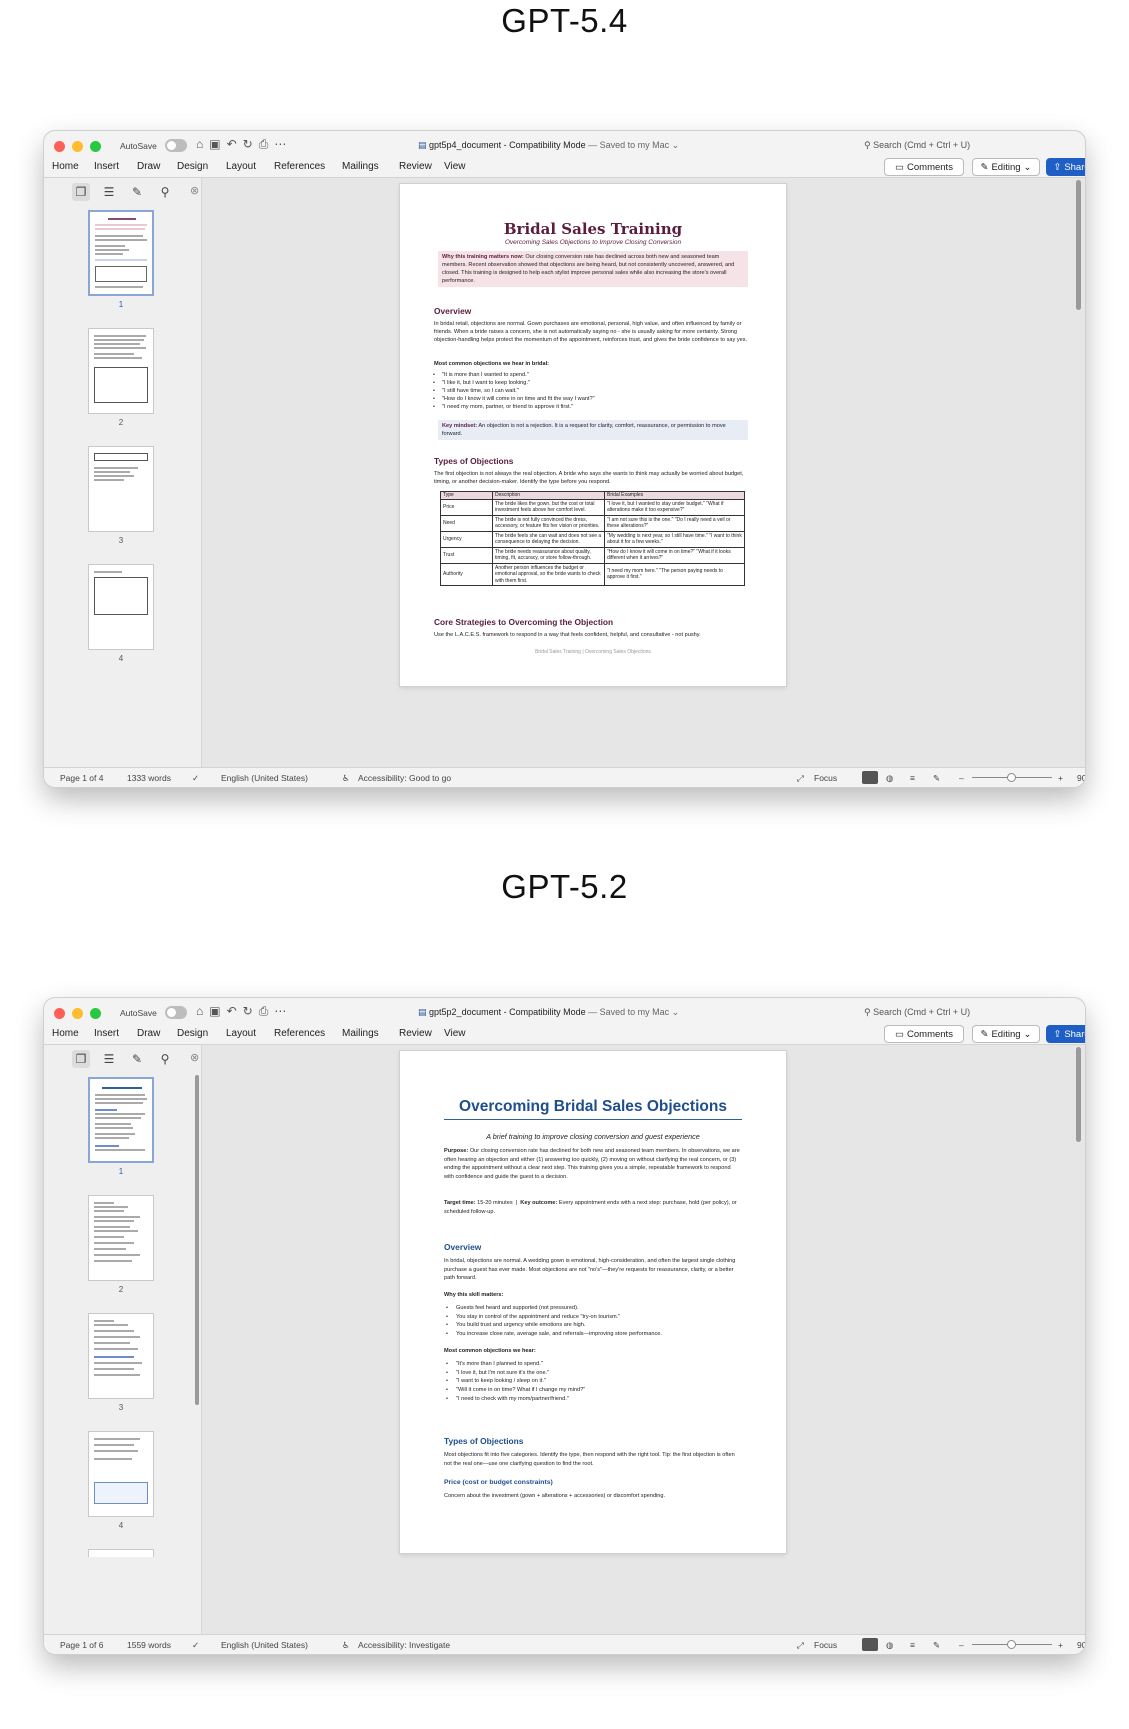 Image resolution: width=1129 pixels, height=1729 pixels. What do you see at coordinates (149, 778) in the screenshot?
I see `word-count: 1333 words` at bounding box center [149, 778].